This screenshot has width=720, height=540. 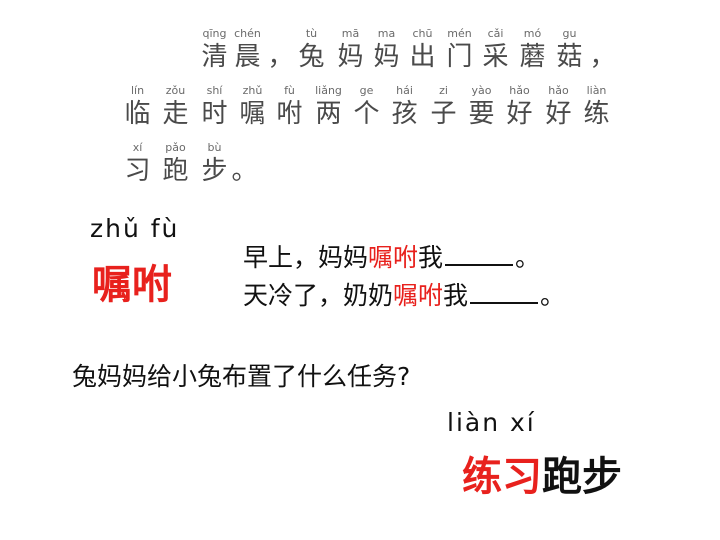 I want to click on char-pinyin: tù, so click(x=311, y=33).